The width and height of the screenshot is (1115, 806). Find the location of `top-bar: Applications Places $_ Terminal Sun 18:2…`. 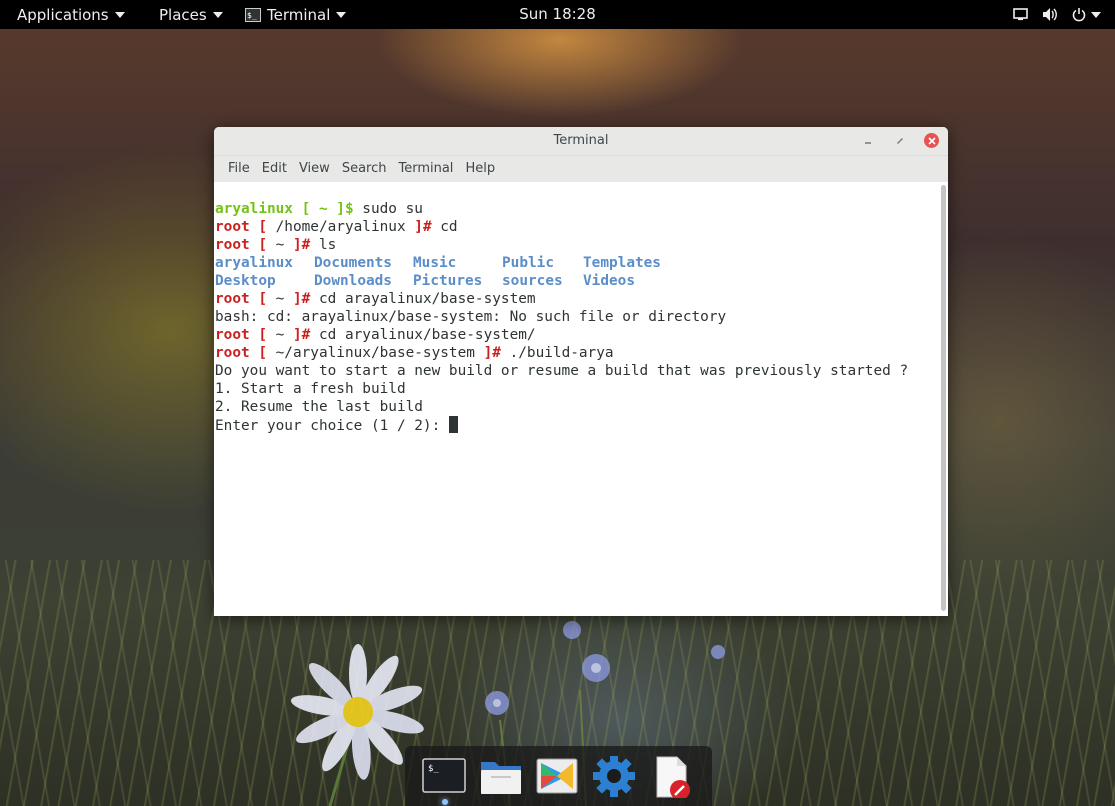

top-bar: Applications Places $_ Terminal Sun 18:2… is located at coordinates (557, 14).